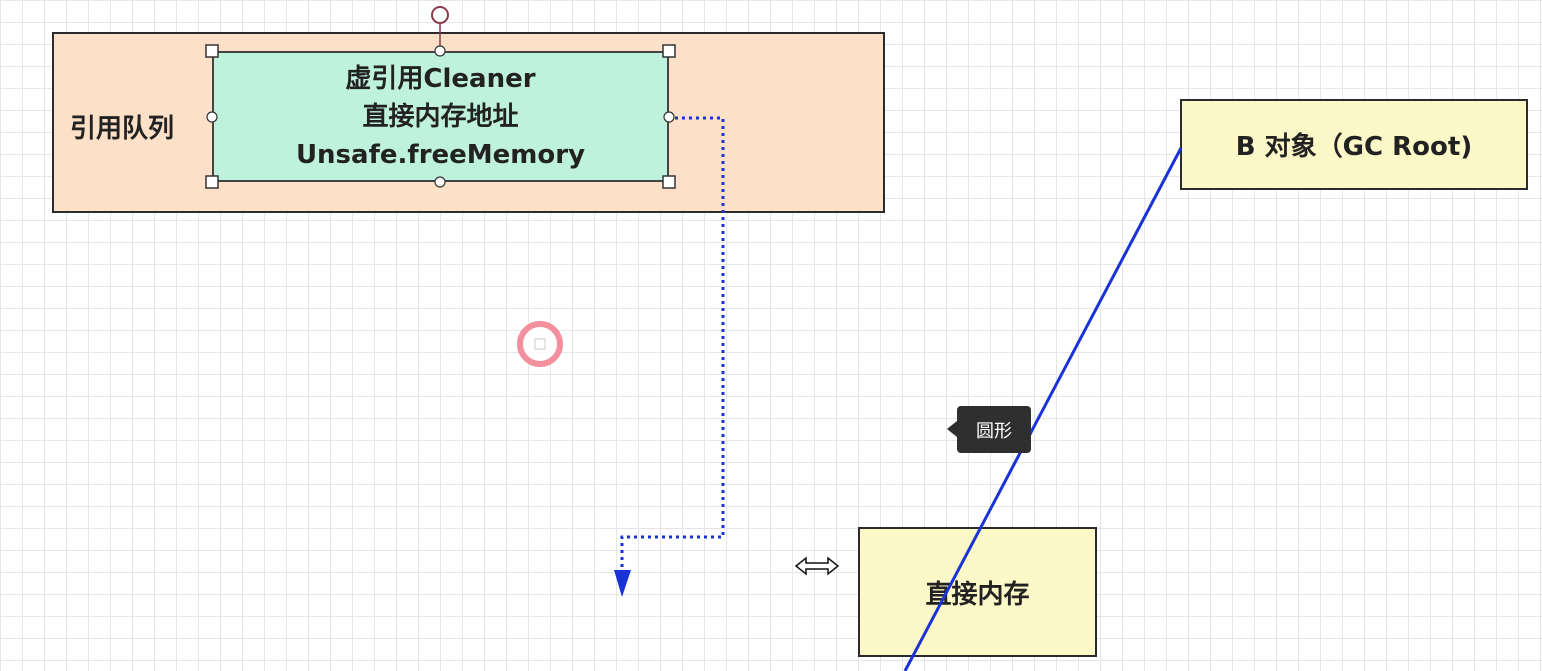 This screenshot has width=1542, height=671. Describe the element at coordinates (440, 97) in the screenshot. I see `selection-handles` at that location.